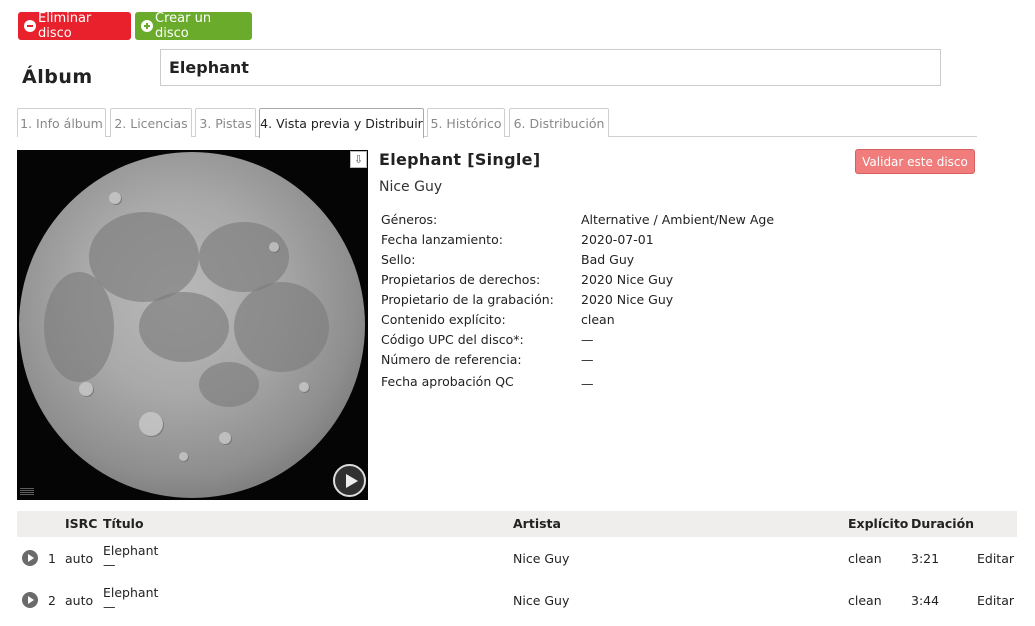  Describe the element at coordinates (617, 239) in the screenshot. I see `release-date-value: 2020-07-01` at that location.